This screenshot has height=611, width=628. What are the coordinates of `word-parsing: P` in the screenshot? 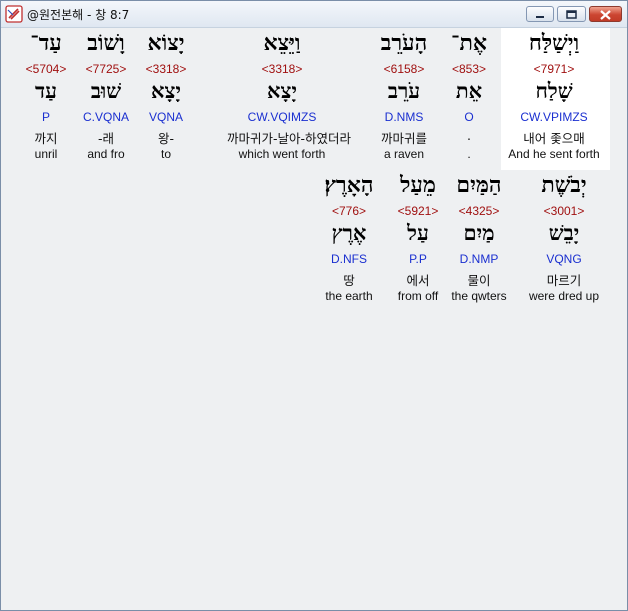 It's located at (45, 117).